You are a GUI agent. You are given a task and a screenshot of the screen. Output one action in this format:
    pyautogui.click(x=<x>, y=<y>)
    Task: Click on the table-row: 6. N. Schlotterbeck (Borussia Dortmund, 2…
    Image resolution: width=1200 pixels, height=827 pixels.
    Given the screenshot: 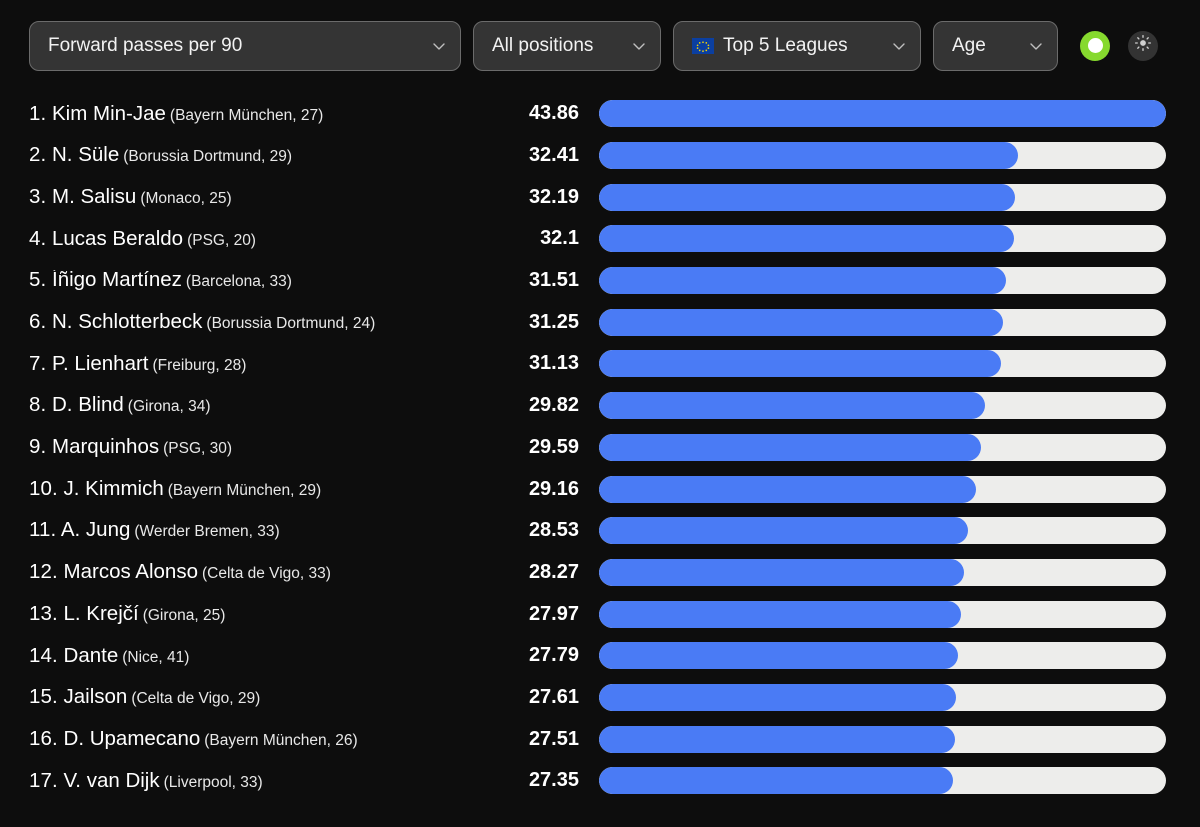 What is the action you would take?
    pyautogui.click(x=597, y=322)
    